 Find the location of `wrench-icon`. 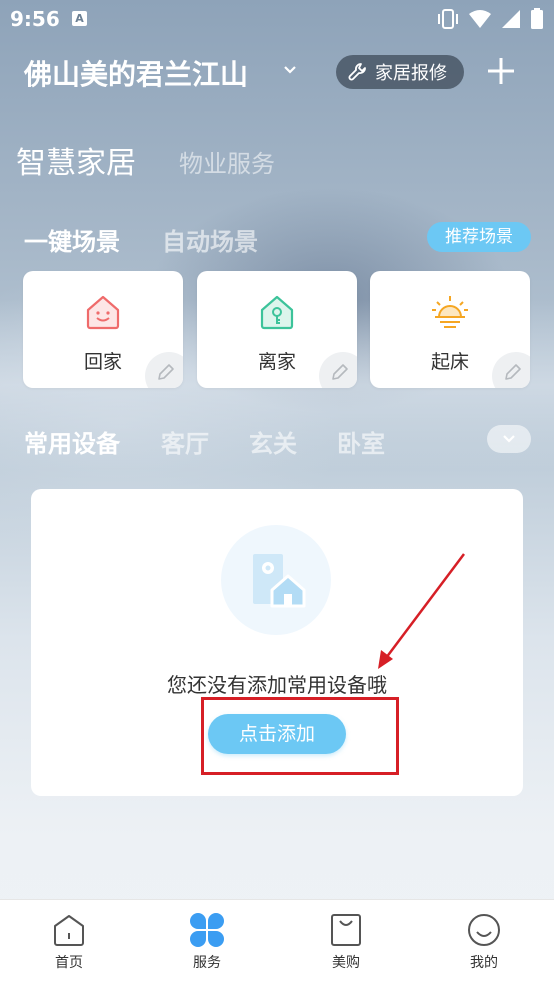

wrench-icon is located at coordinates (357, 72).